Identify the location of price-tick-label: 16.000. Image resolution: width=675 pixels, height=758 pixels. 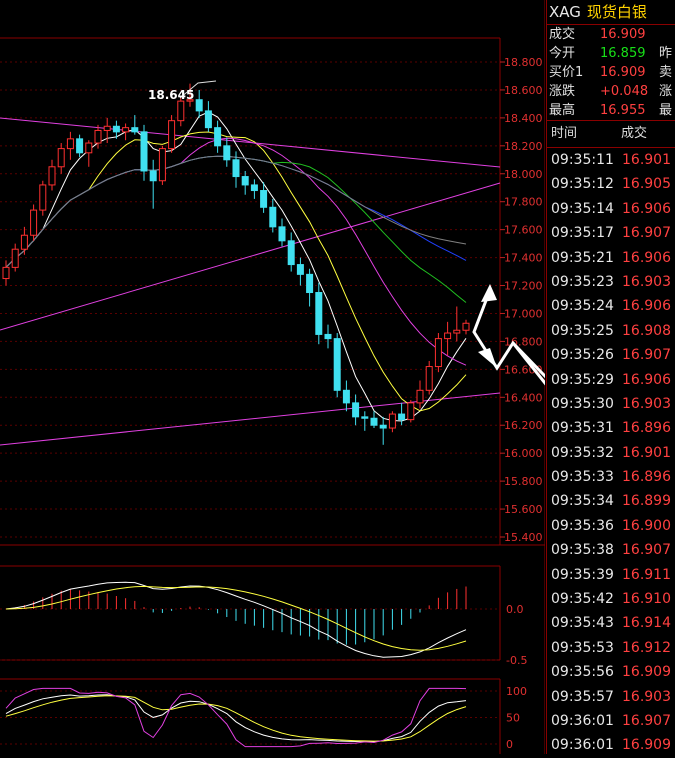
(523, 453).